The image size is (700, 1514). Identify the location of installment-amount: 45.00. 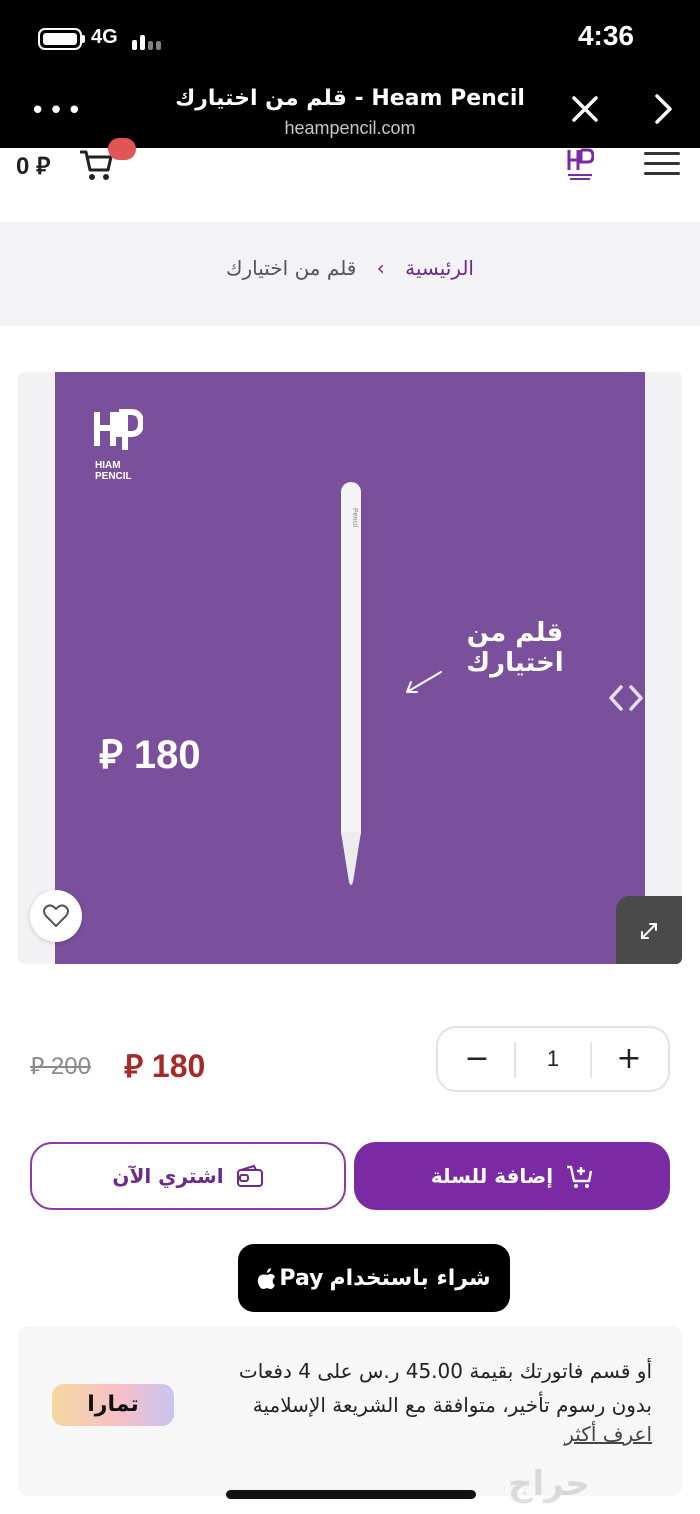
(434, 1371).